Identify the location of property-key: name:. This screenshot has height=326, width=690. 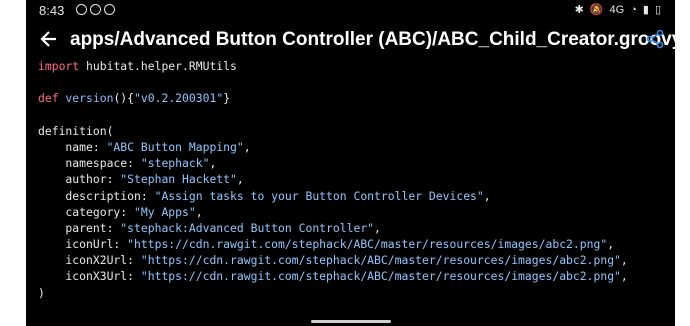
(72, 146).